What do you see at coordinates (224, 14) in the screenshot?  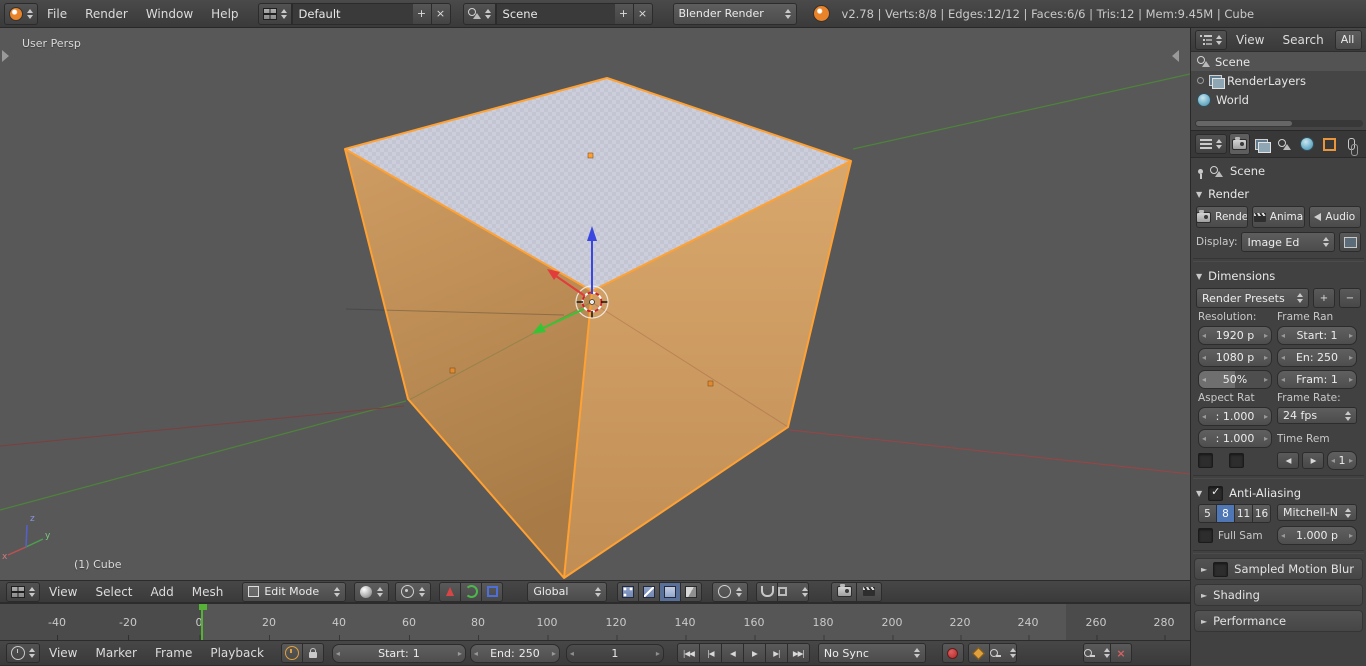 I see `menu-help: Help` at bounding box center [224, 14].